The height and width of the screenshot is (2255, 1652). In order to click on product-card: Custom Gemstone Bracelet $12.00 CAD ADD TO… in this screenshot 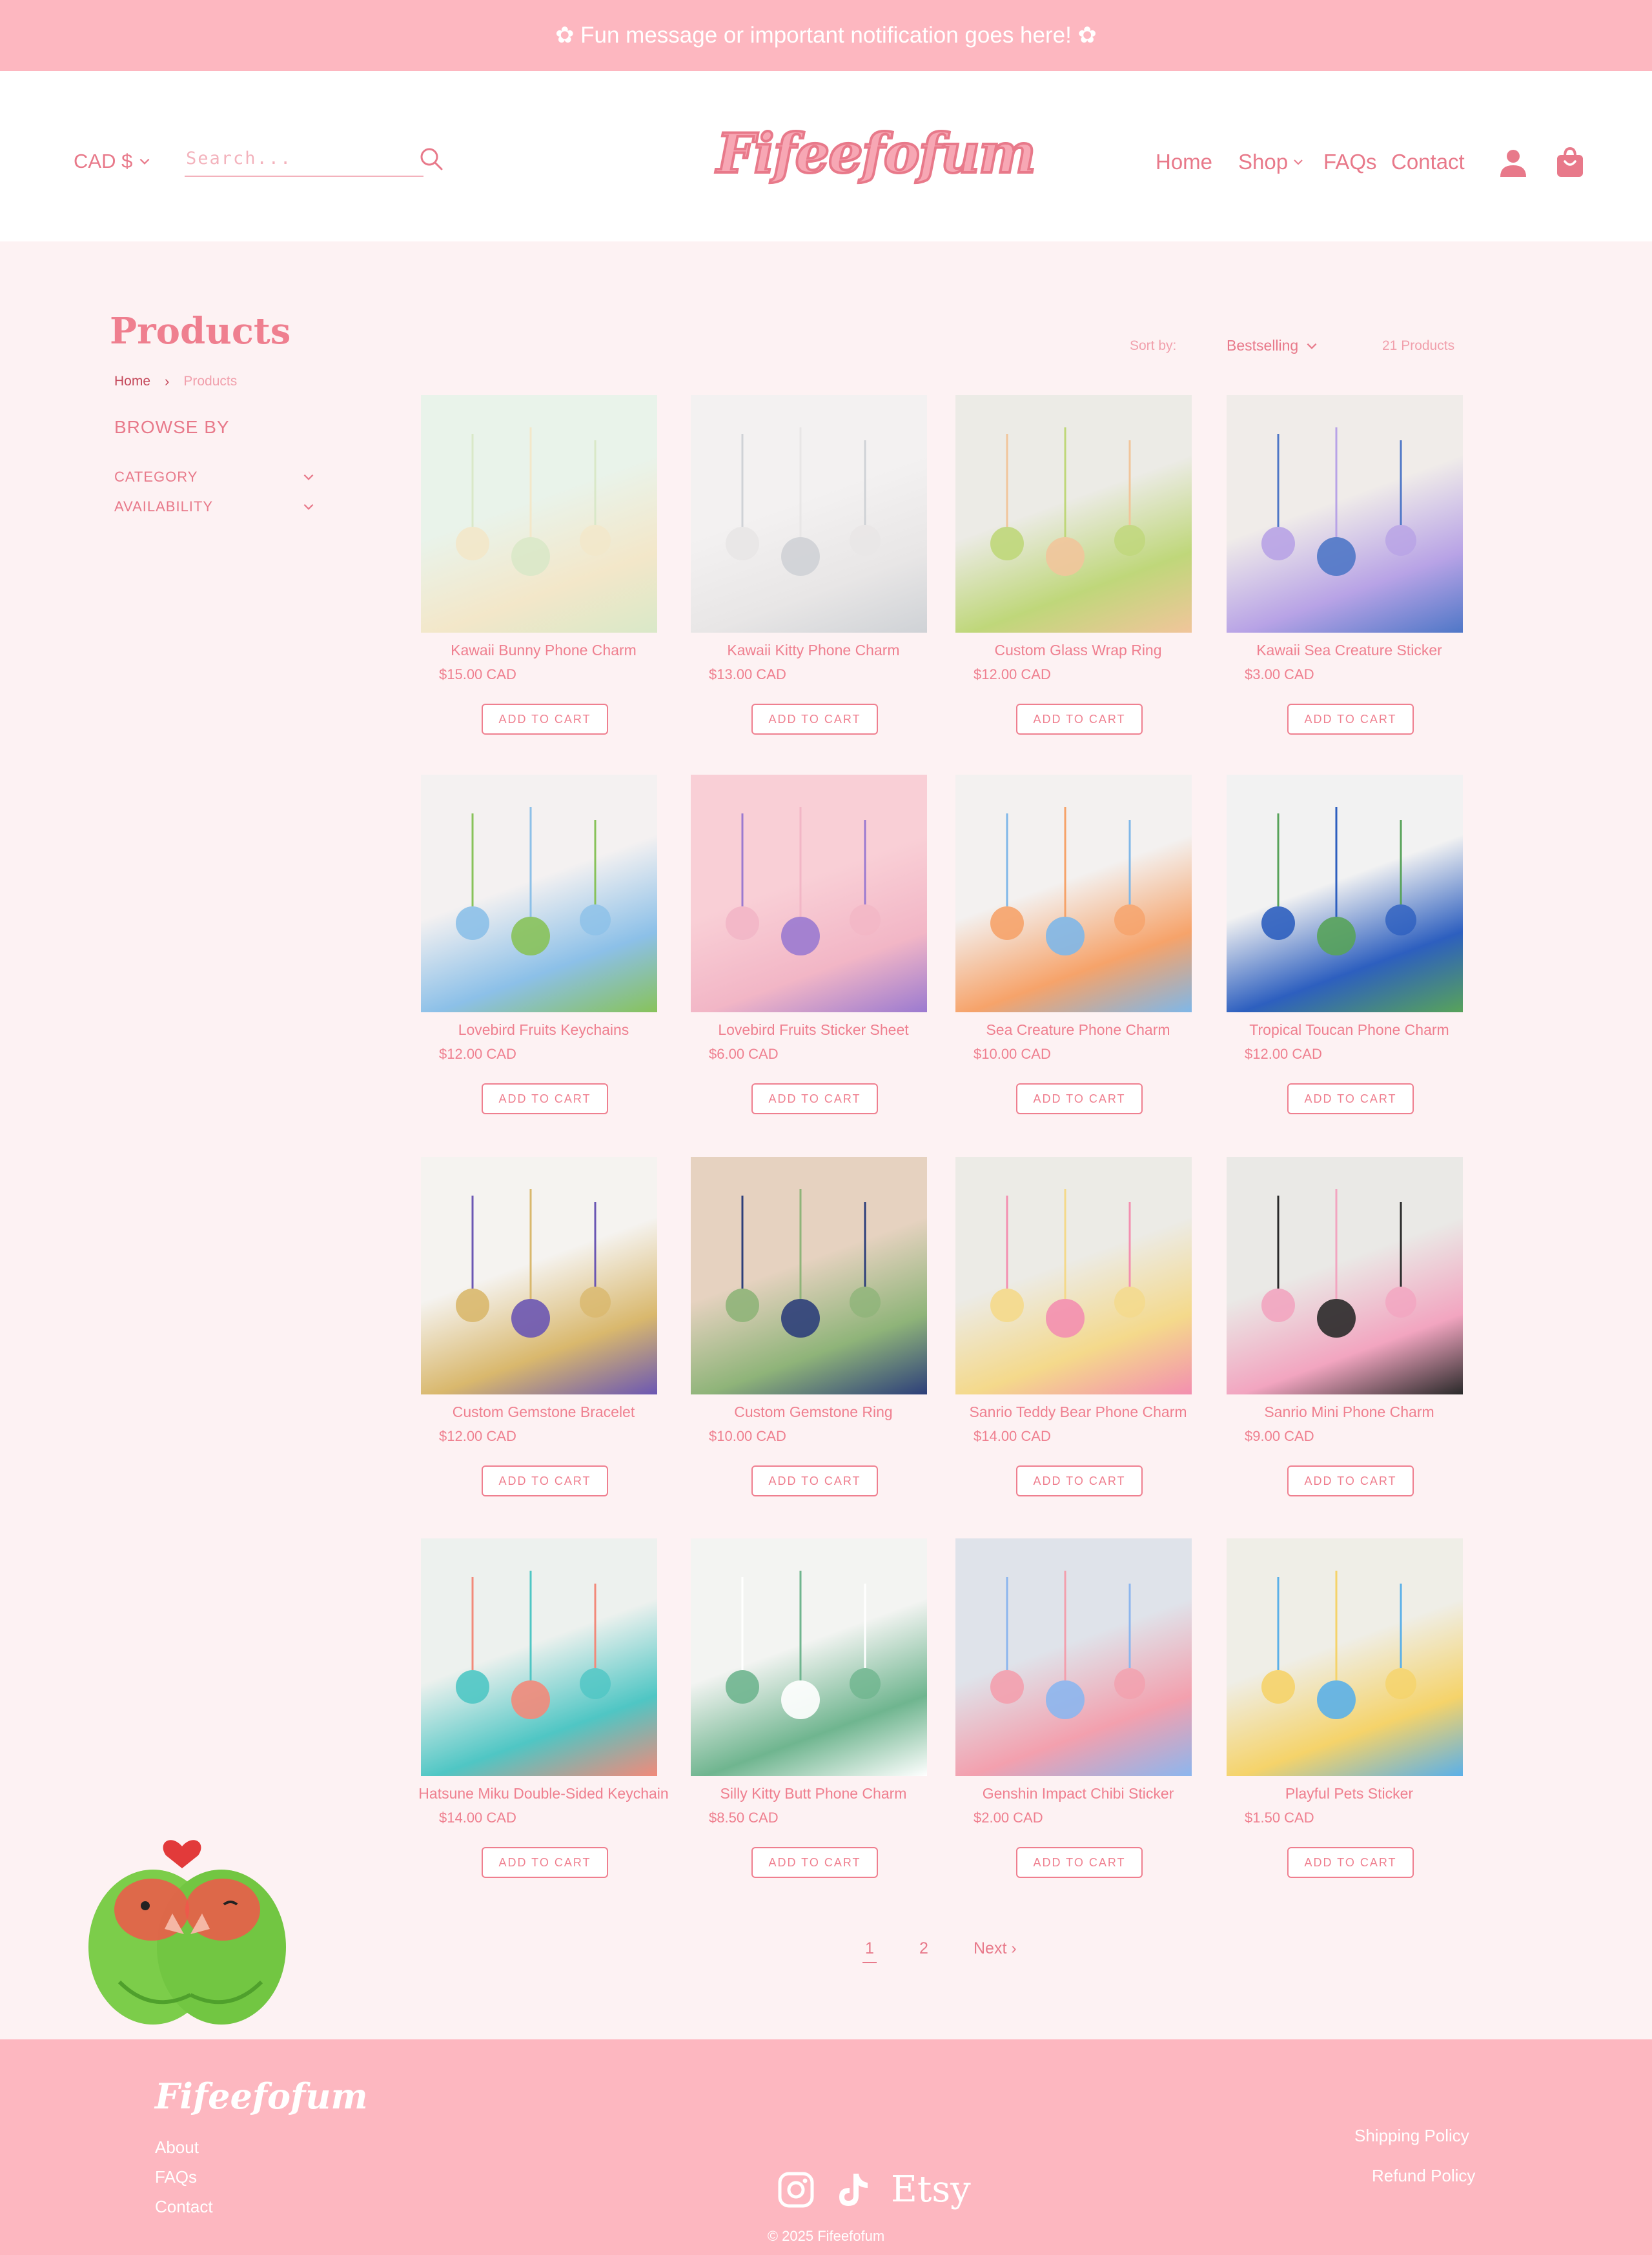, I will do `click(543, 1338)`.